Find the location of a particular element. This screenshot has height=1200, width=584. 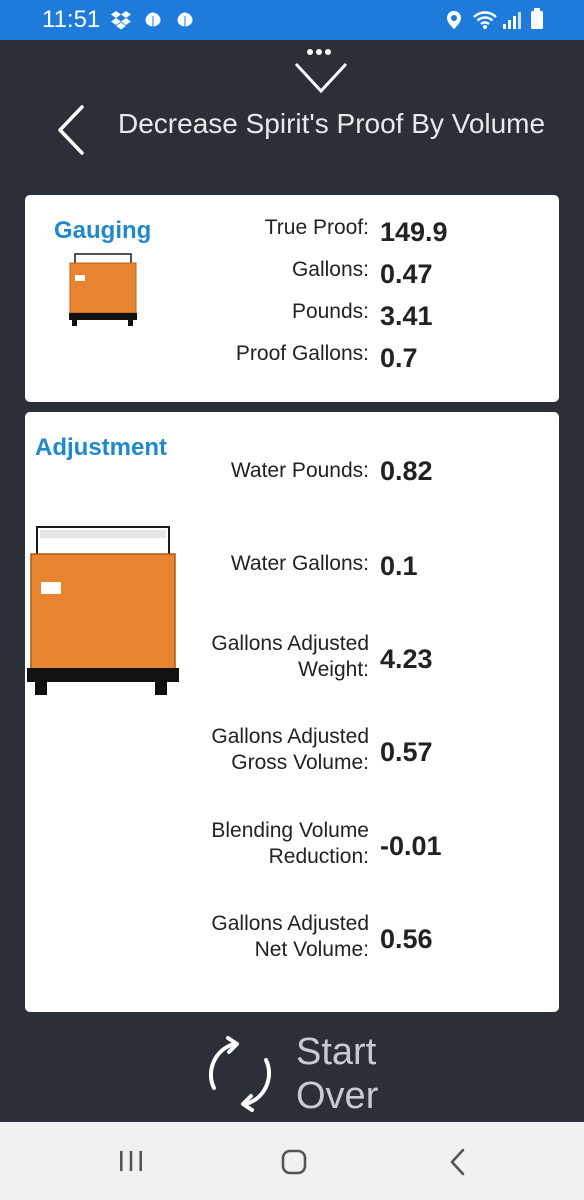

water-gallons-value: 0.1 is located at coordinates (399, 566).